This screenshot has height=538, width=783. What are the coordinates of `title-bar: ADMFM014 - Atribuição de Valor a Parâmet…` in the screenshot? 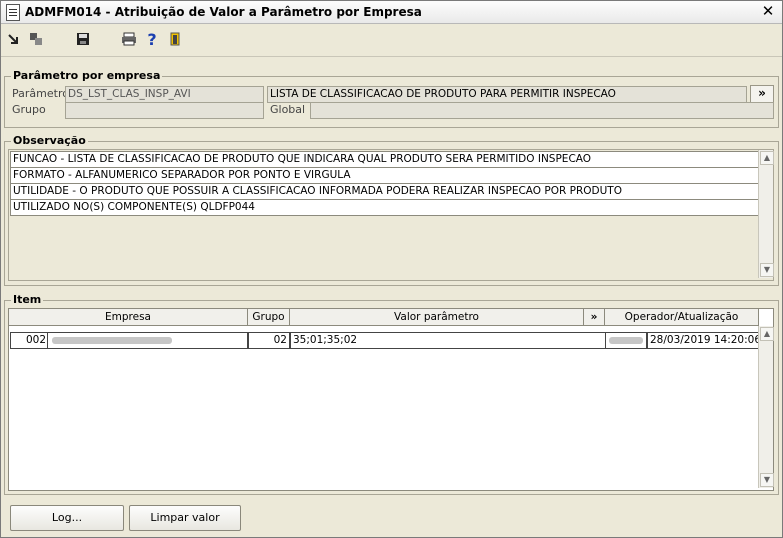 It's located at (391, 12).